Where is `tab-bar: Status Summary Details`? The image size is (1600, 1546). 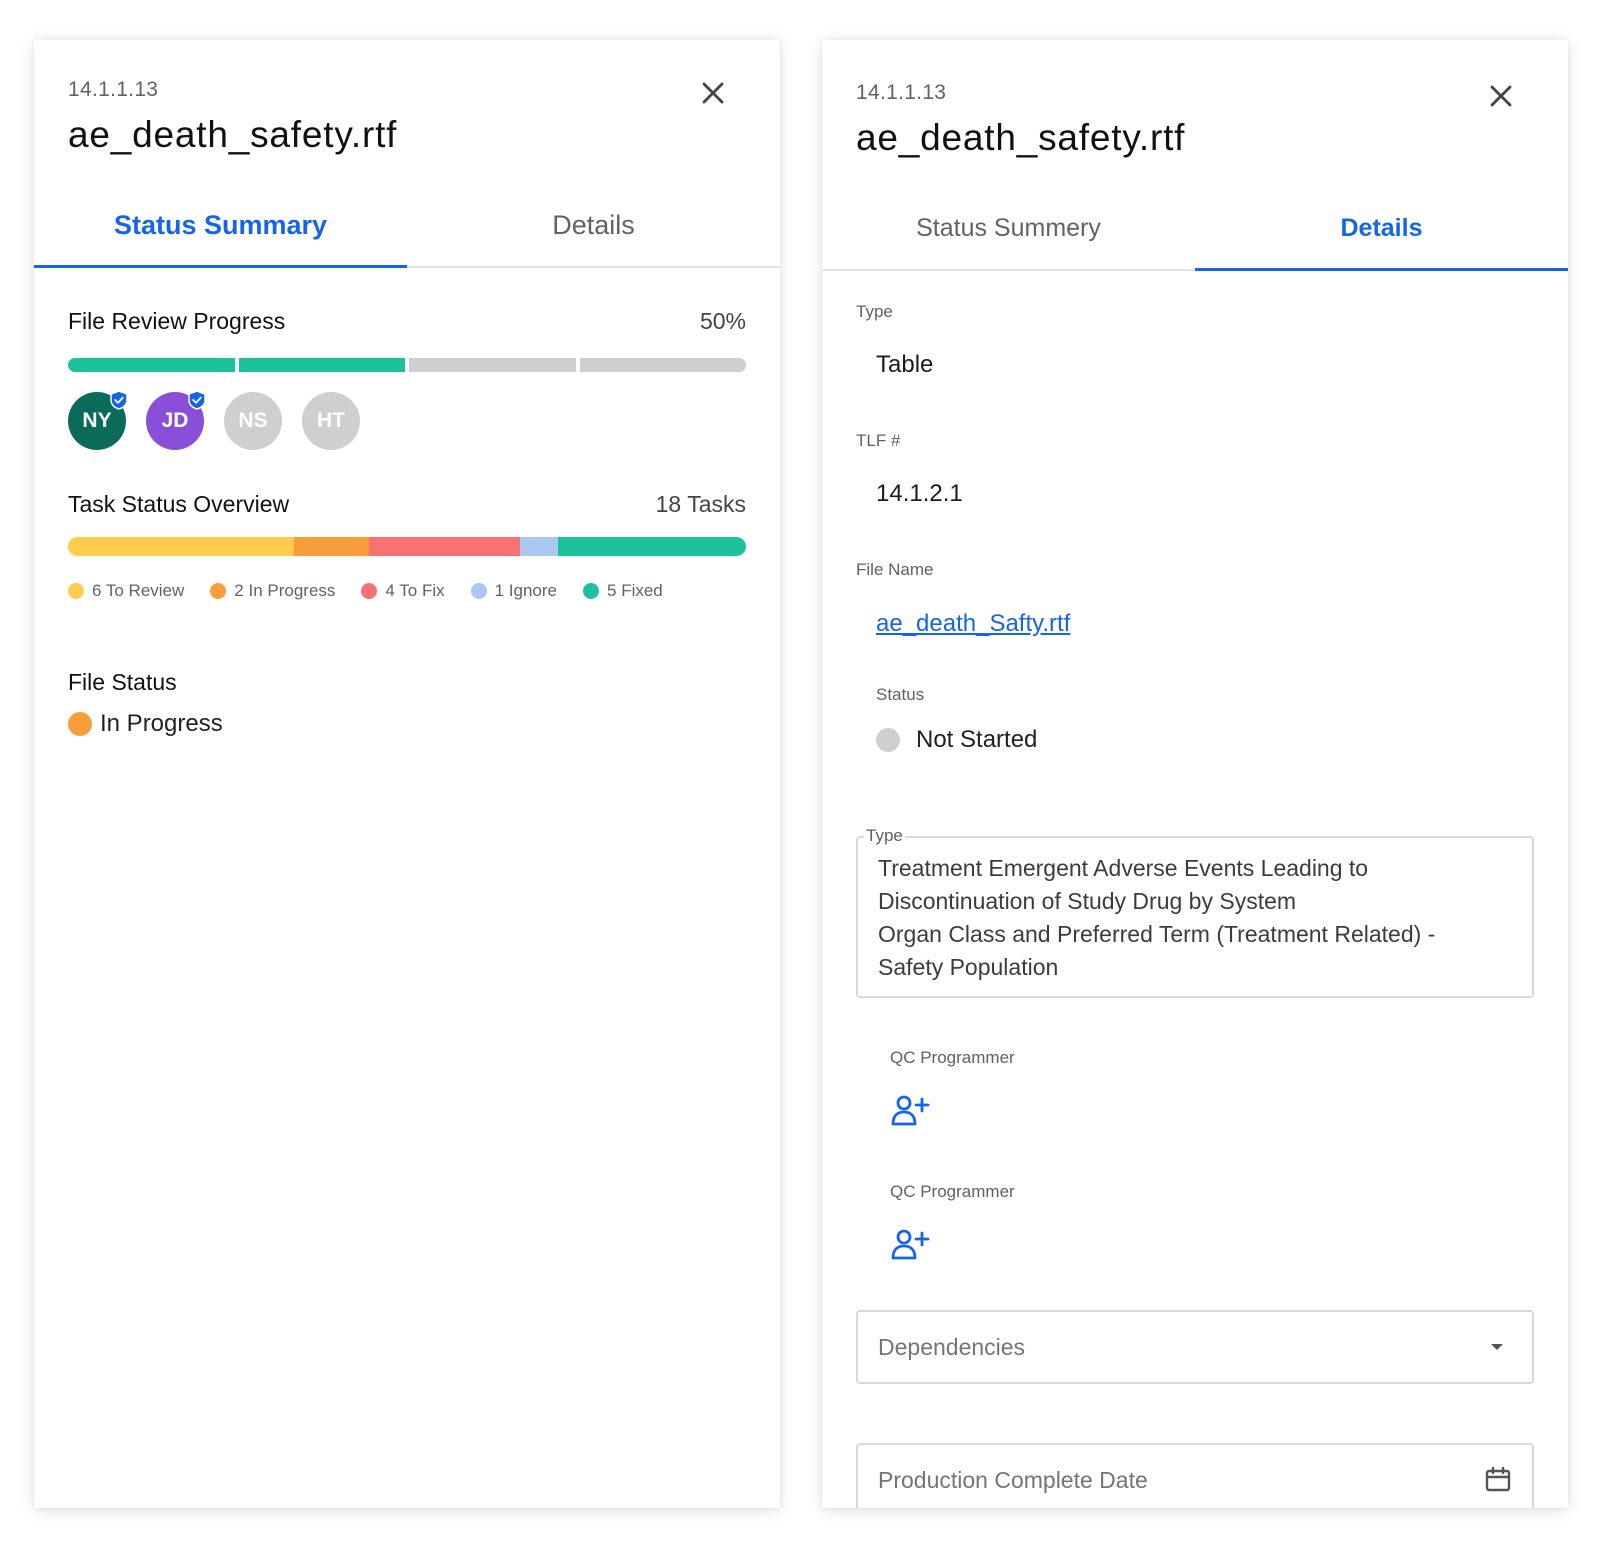 tab-bar: Status Summary Details is located at coordinates (407, 225).